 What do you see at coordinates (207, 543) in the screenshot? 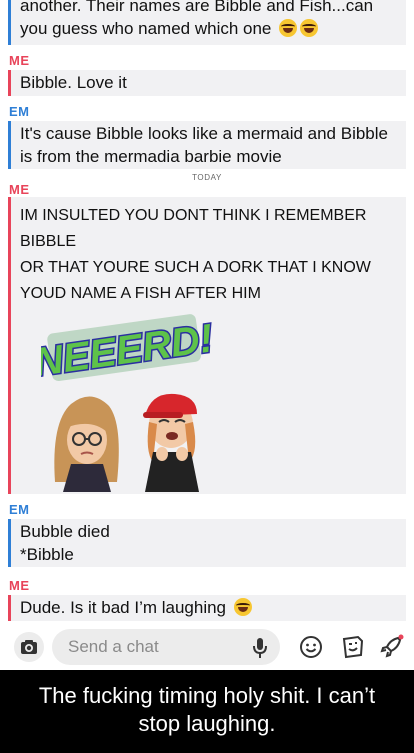
I see `message-bubble: Bubble died *Bibble` at bounding box center [207, 543].